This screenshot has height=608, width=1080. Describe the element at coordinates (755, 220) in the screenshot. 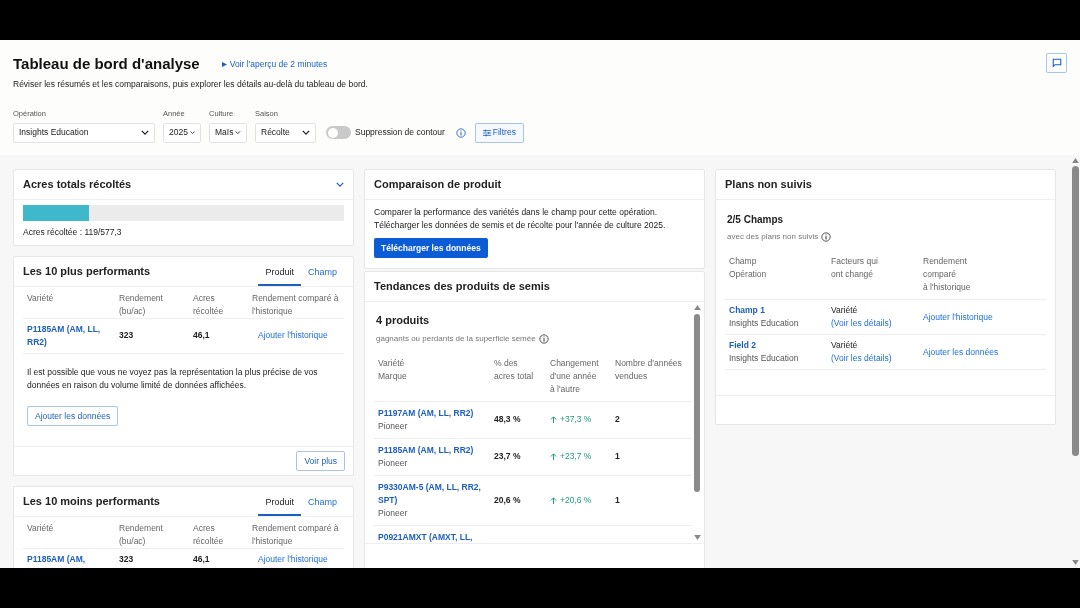

I see `fields-count: 2/5 Champs` at that location.